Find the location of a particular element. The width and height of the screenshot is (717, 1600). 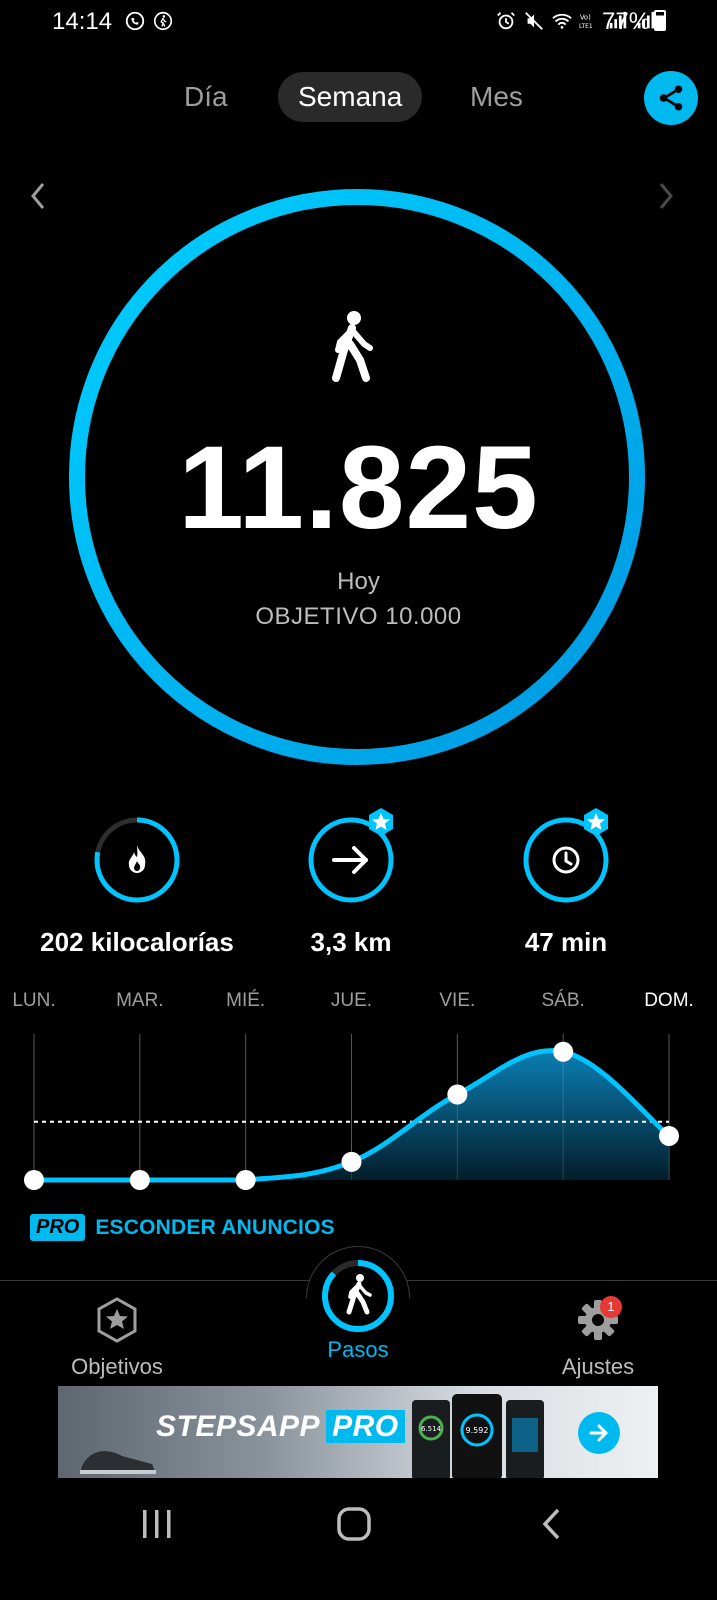

ad-phone-steps-1: 6.514 is located at coordinates (431, 1429).